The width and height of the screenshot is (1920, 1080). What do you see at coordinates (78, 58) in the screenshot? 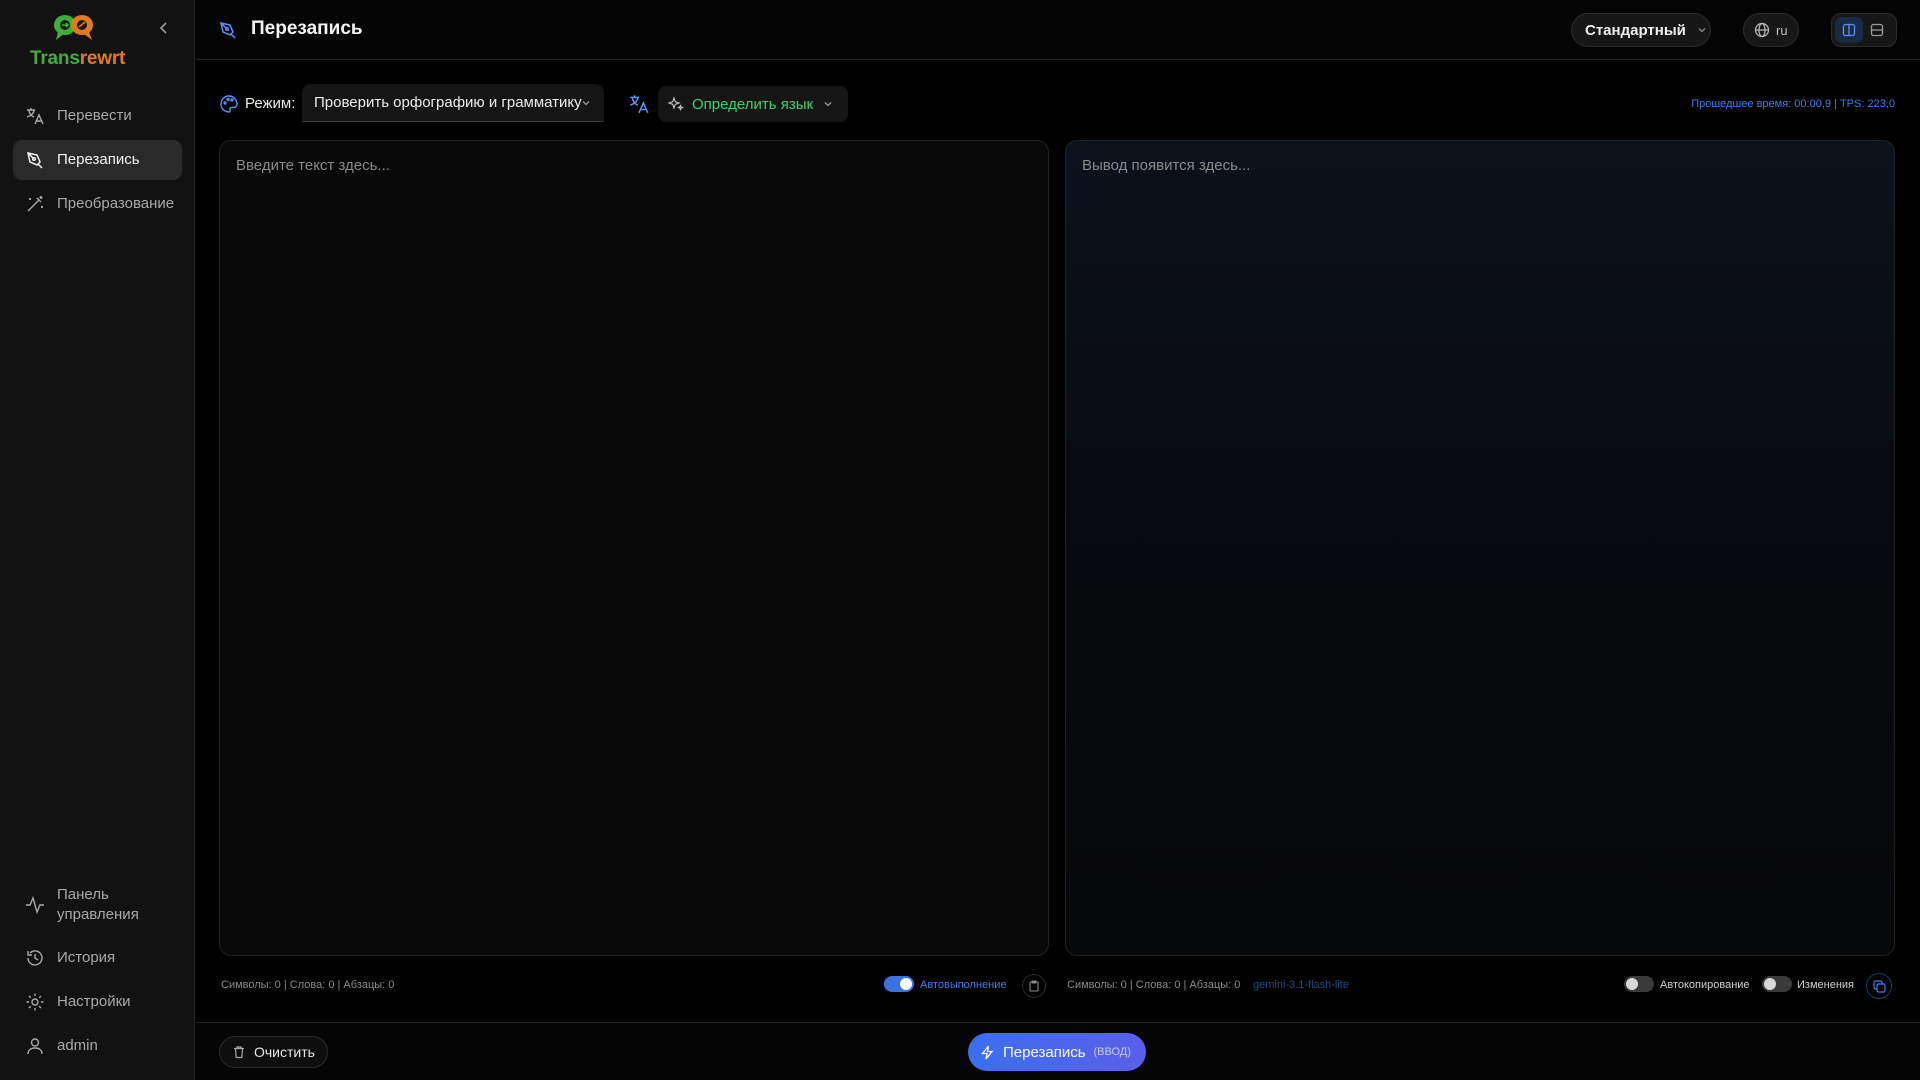
I see `logo-text: Transrewrt` at bounding box center [78, 58].